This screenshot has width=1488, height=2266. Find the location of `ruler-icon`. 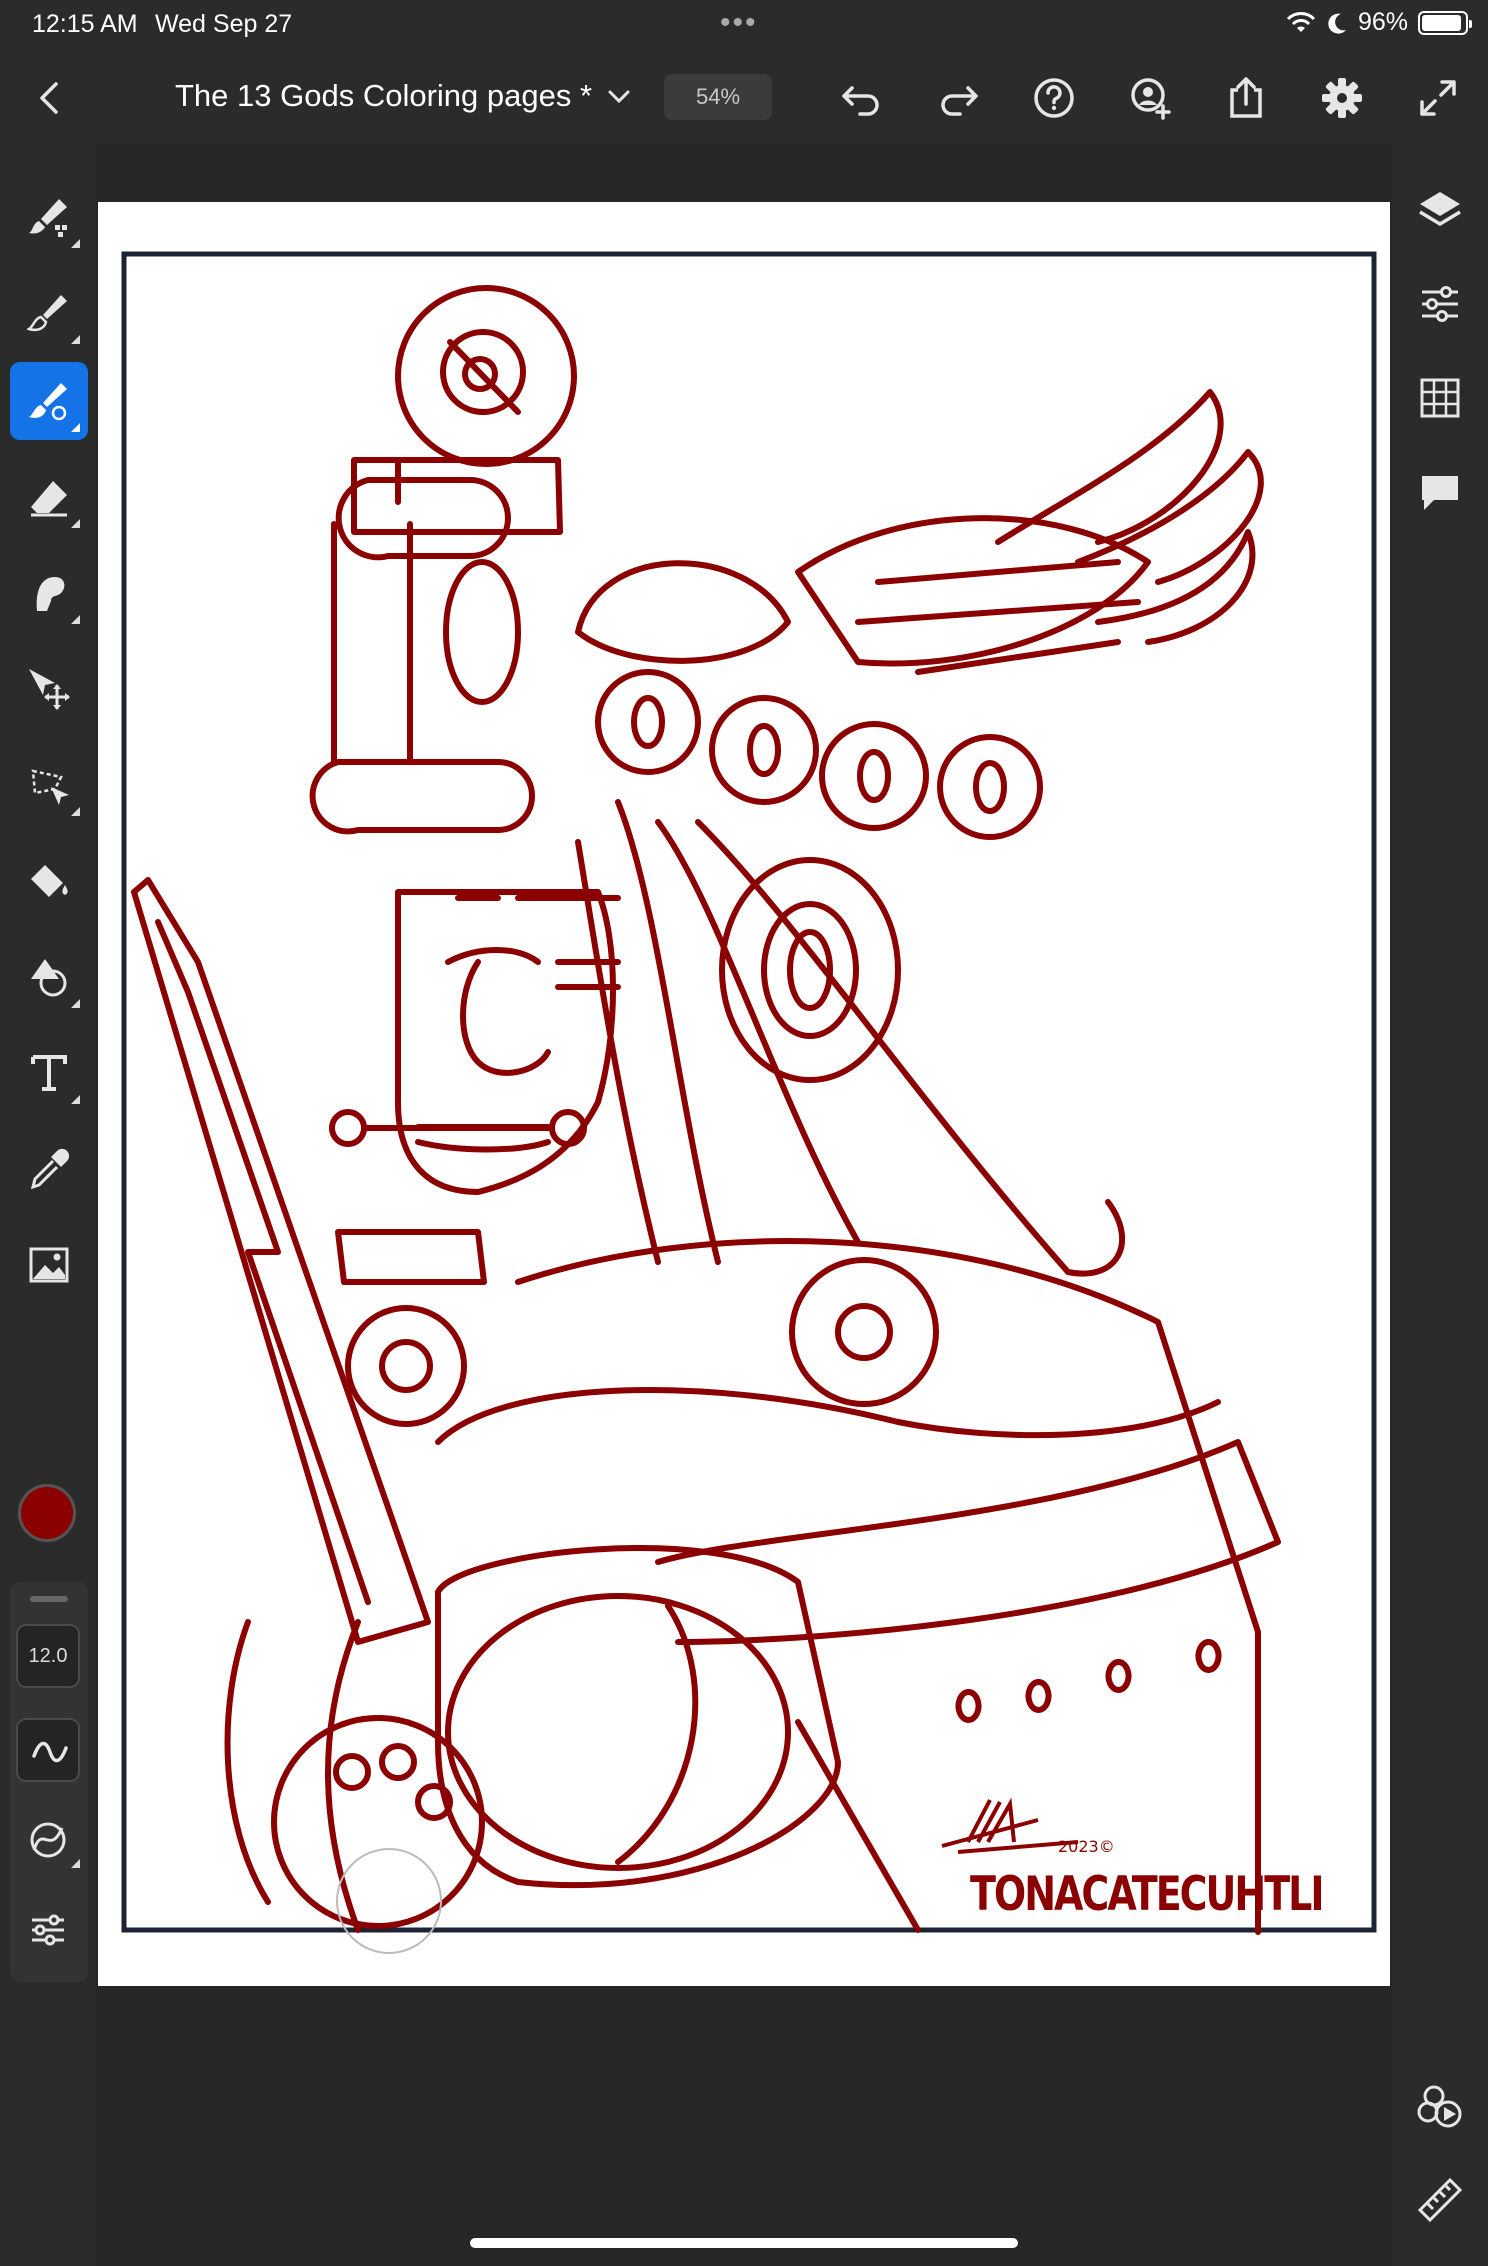

ruler-icon is located at coordinates (1440, 2200).